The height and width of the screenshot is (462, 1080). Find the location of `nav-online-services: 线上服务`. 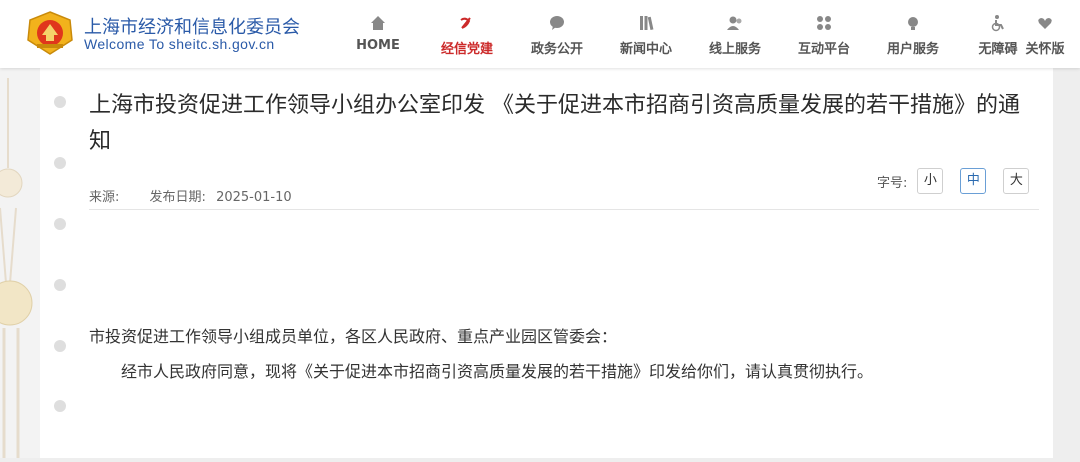

nav-online-services: 线上服务 is located at coordinates (735, 34).